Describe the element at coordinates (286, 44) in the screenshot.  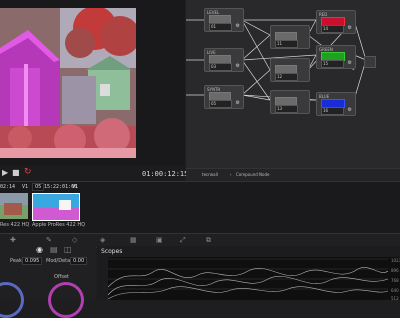
I see `node-number: 11` at that location.